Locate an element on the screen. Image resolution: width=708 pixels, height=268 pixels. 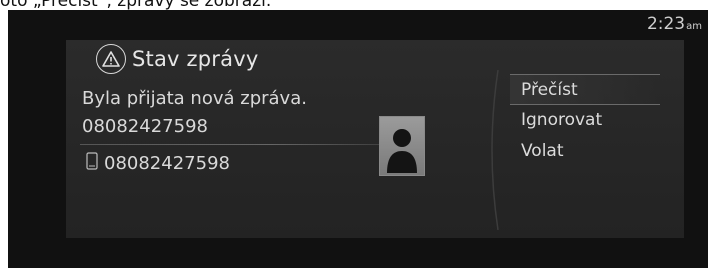
divider is located at coordinates (239, 144).